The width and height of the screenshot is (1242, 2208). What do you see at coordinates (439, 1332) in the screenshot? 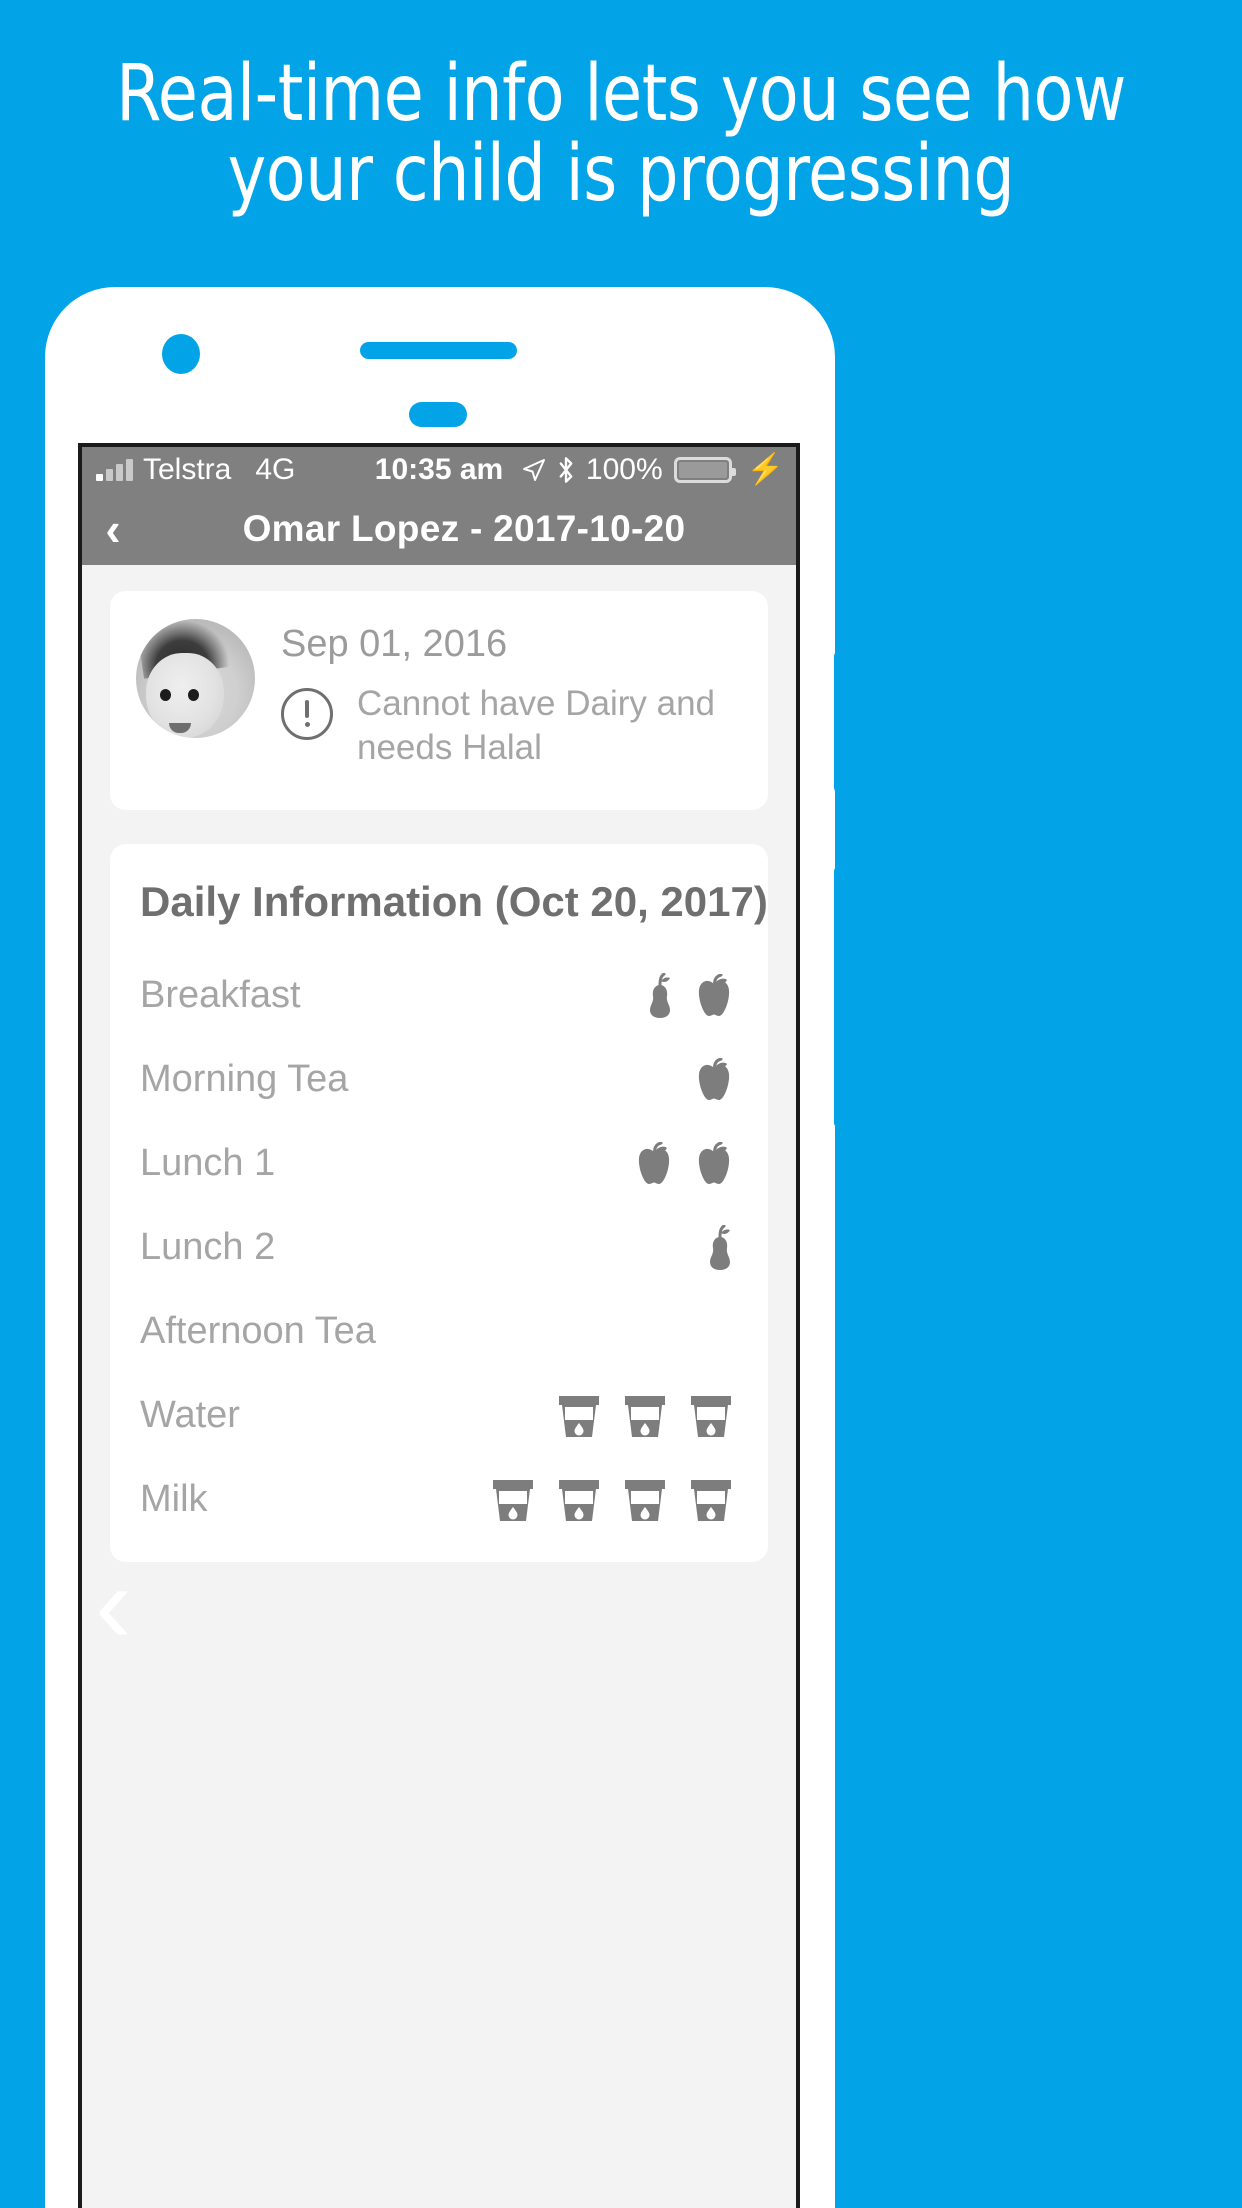
I see `meal-row: Afternoon Tea` at bounding box center [439, 1332].